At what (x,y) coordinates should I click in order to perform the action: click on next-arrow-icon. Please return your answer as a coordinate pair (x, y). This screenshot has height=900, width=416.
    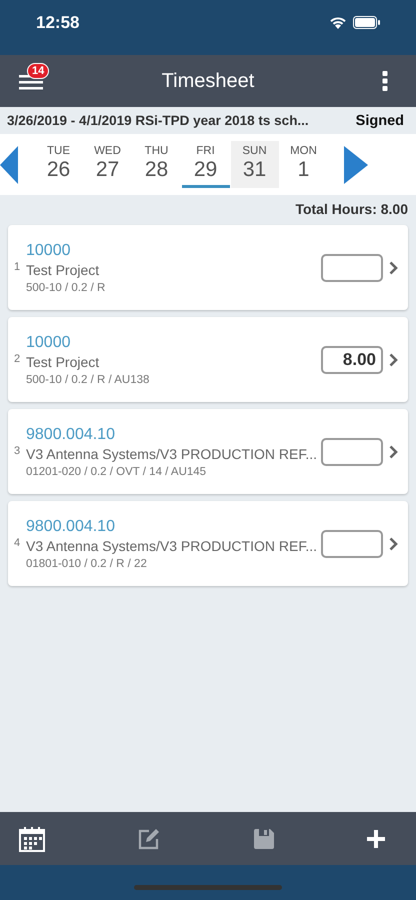
    Looking at the image, I should click on (356, 165).